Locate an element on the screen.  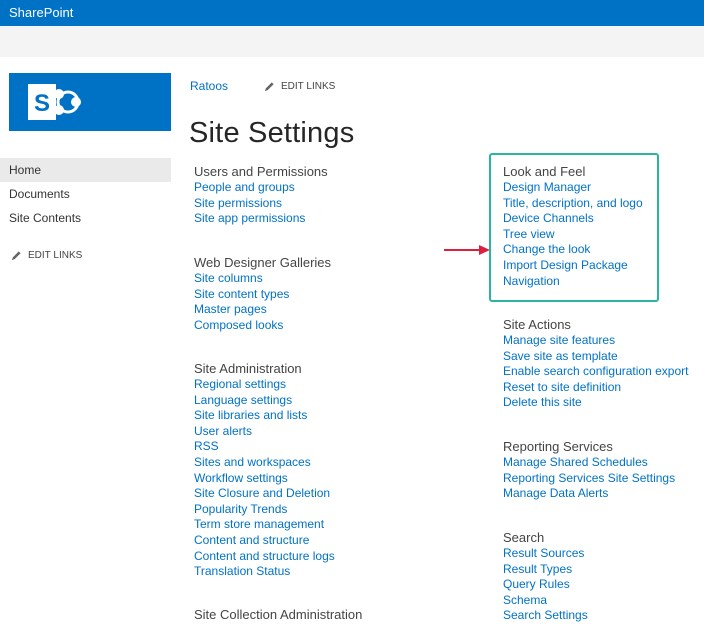
nav-item-site-contents: Site Contents is located at coordinates (85, 218).